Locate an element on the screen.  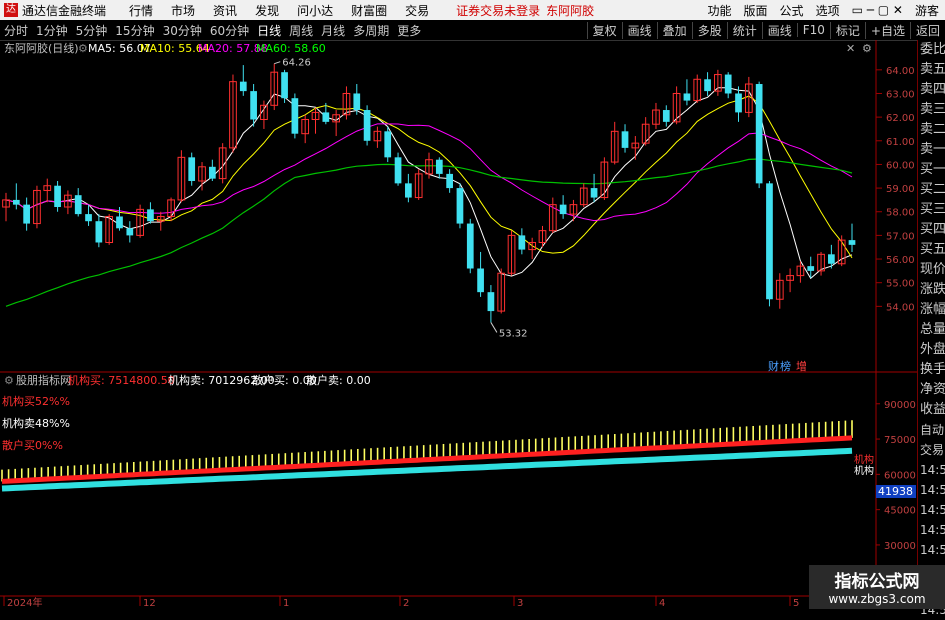
pct-inst-buy: 机构买52%% is located at coordinates (36, 401).